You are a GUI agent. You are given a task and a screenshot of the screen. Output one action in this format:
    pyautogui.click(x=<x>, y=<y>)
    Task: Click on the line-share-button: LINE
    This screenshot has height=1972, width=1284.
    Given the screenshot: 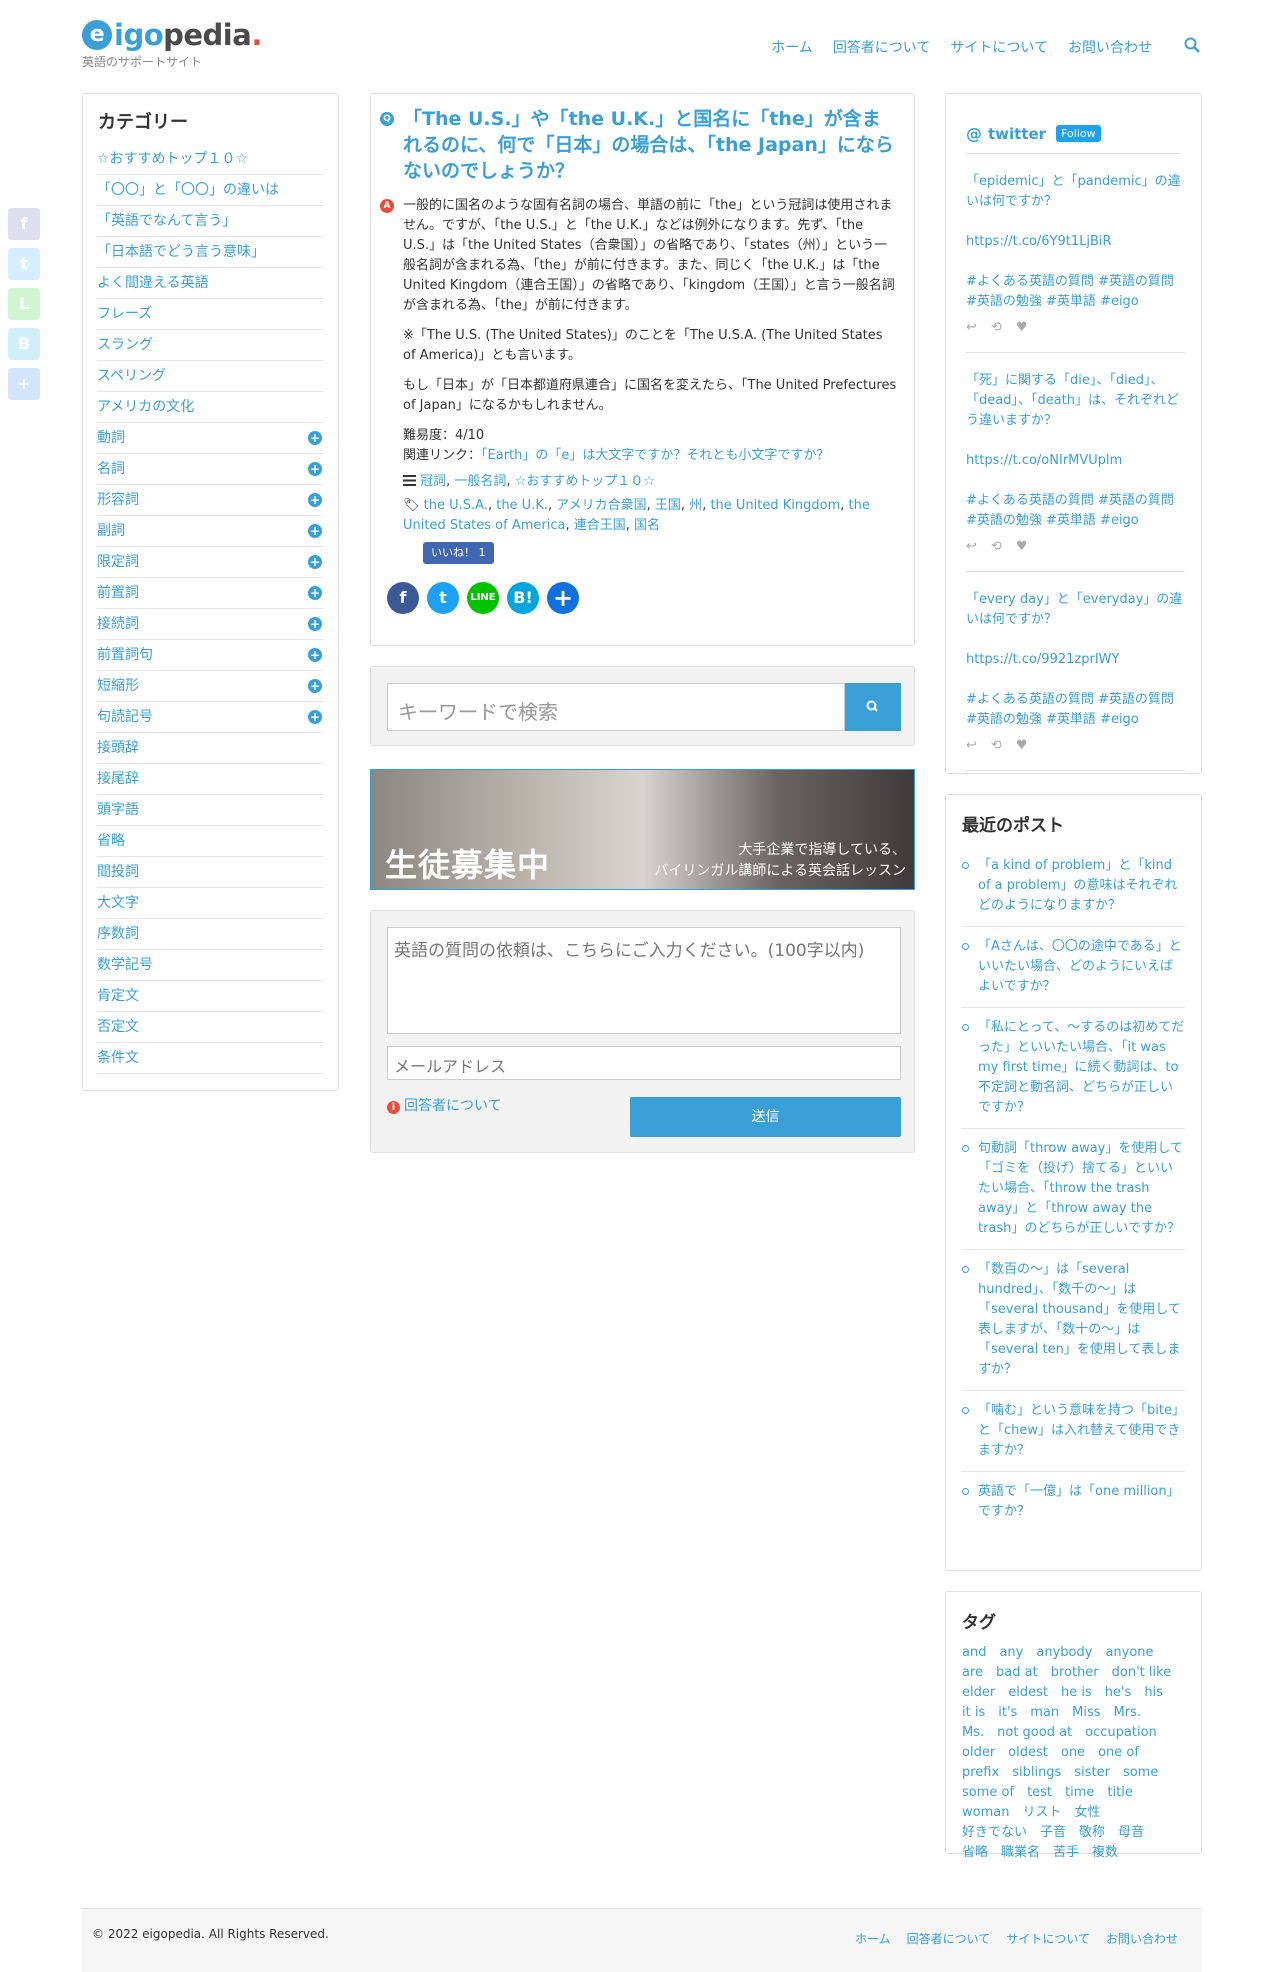 What is the action you would take?
    pyautogui.click(x=483, y=598)
    